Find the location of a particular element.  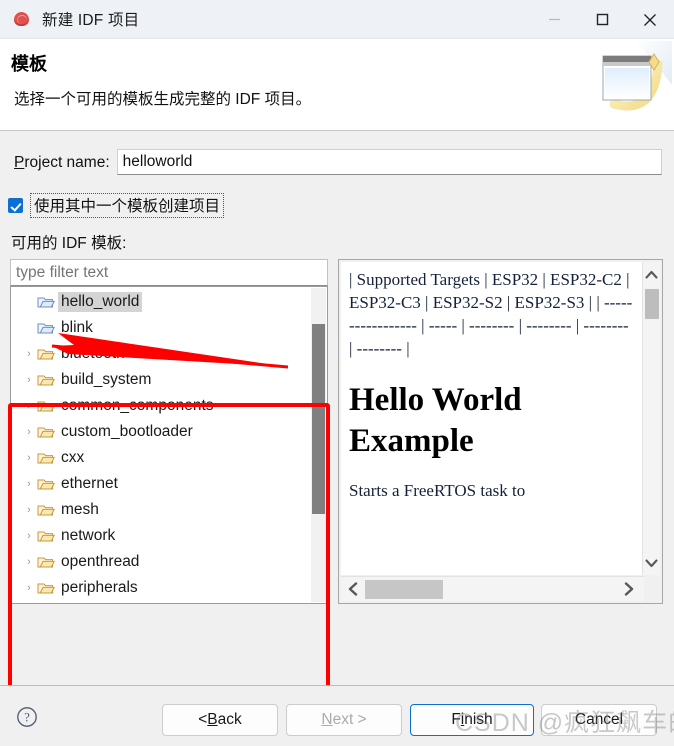

window-controls is located at coordinates (602, 19).